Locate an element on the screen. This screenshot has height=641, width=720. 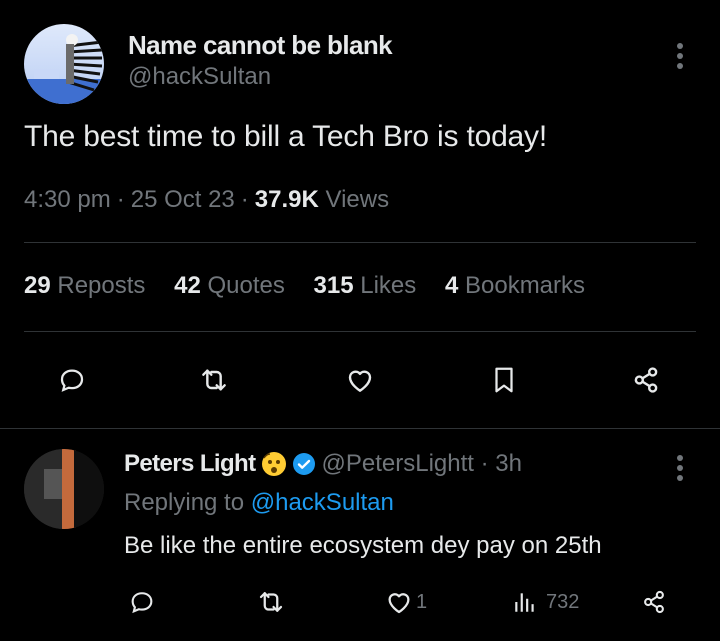
views-count: 37.9K is located at coordinates (286, 199).